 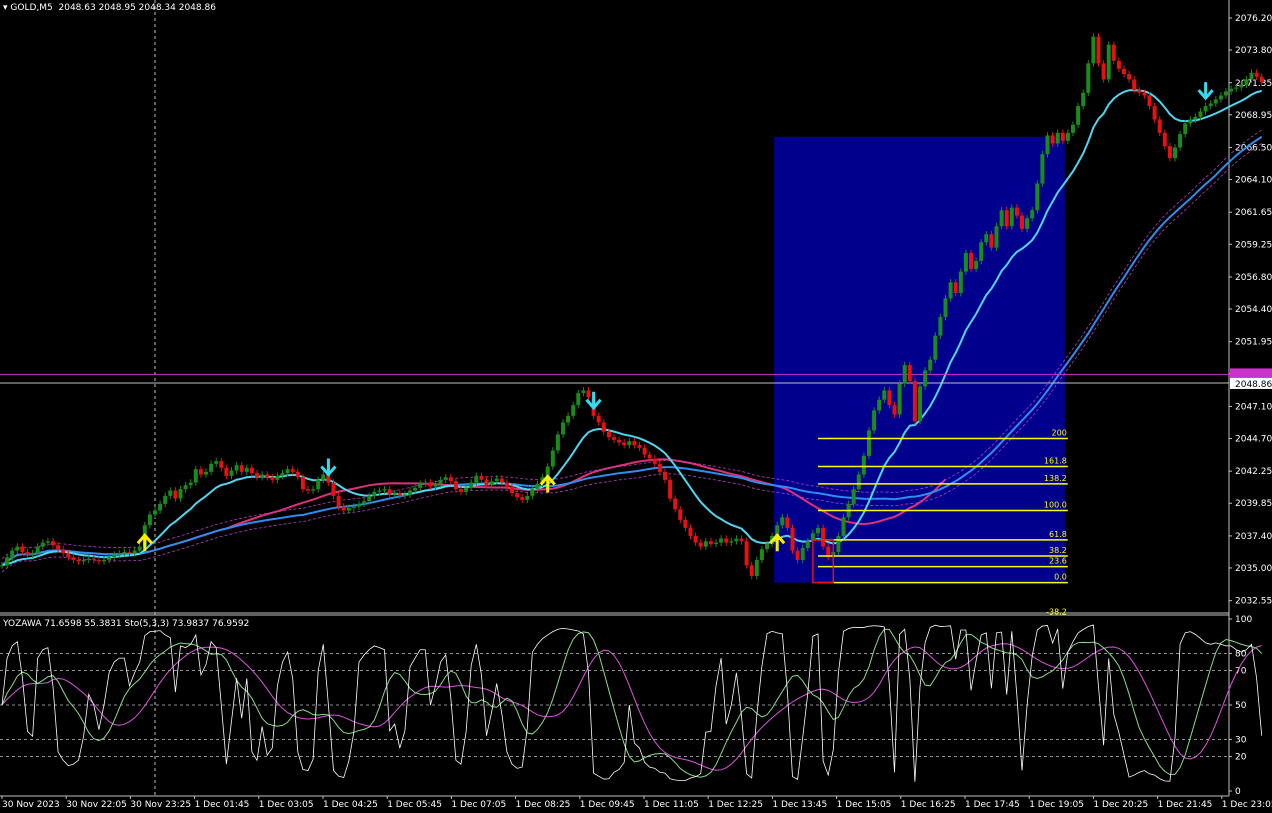 I want to click on fib-level-label: 161.8, so click(x=1055, y=461).